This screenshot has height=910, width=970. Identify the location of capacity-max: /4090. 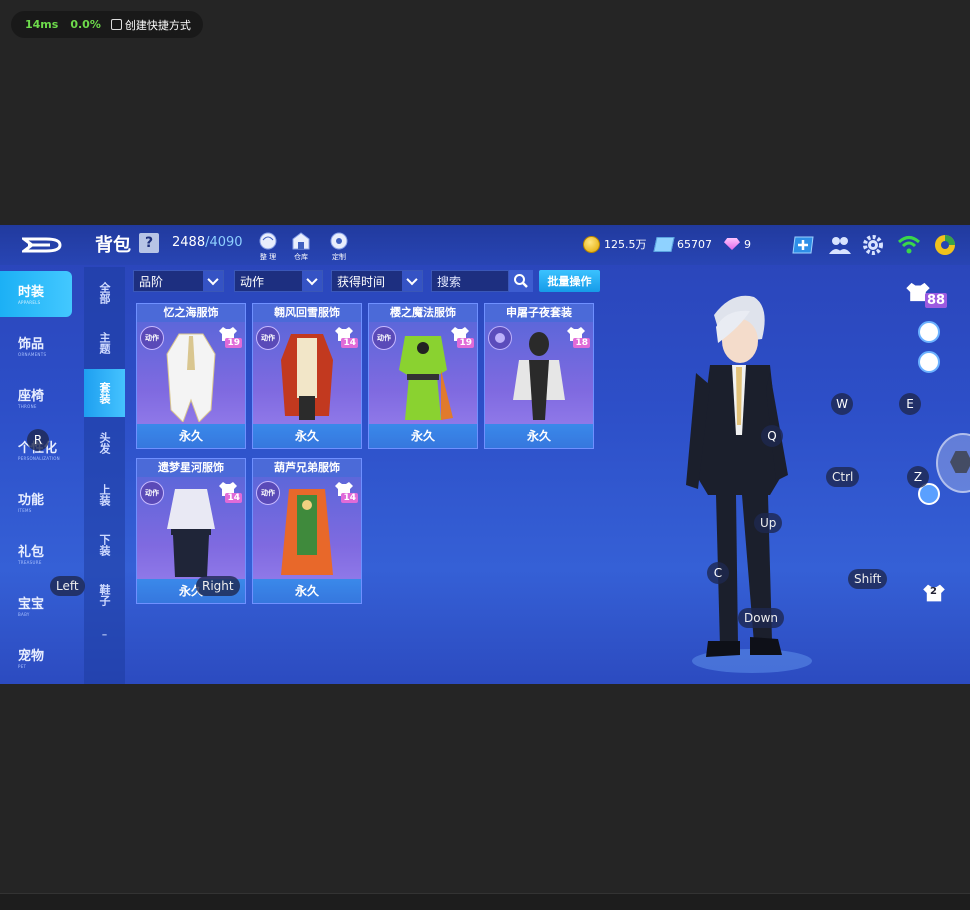
(224, 242).